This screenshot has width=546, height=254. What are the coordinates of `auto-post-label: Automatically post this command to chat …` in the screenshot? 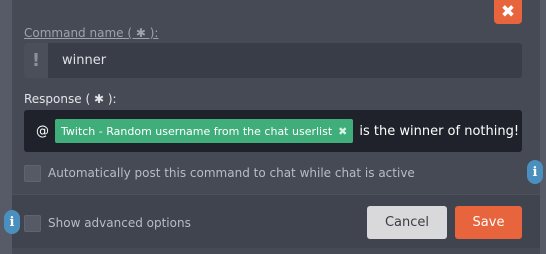 It's located at (231, 173).